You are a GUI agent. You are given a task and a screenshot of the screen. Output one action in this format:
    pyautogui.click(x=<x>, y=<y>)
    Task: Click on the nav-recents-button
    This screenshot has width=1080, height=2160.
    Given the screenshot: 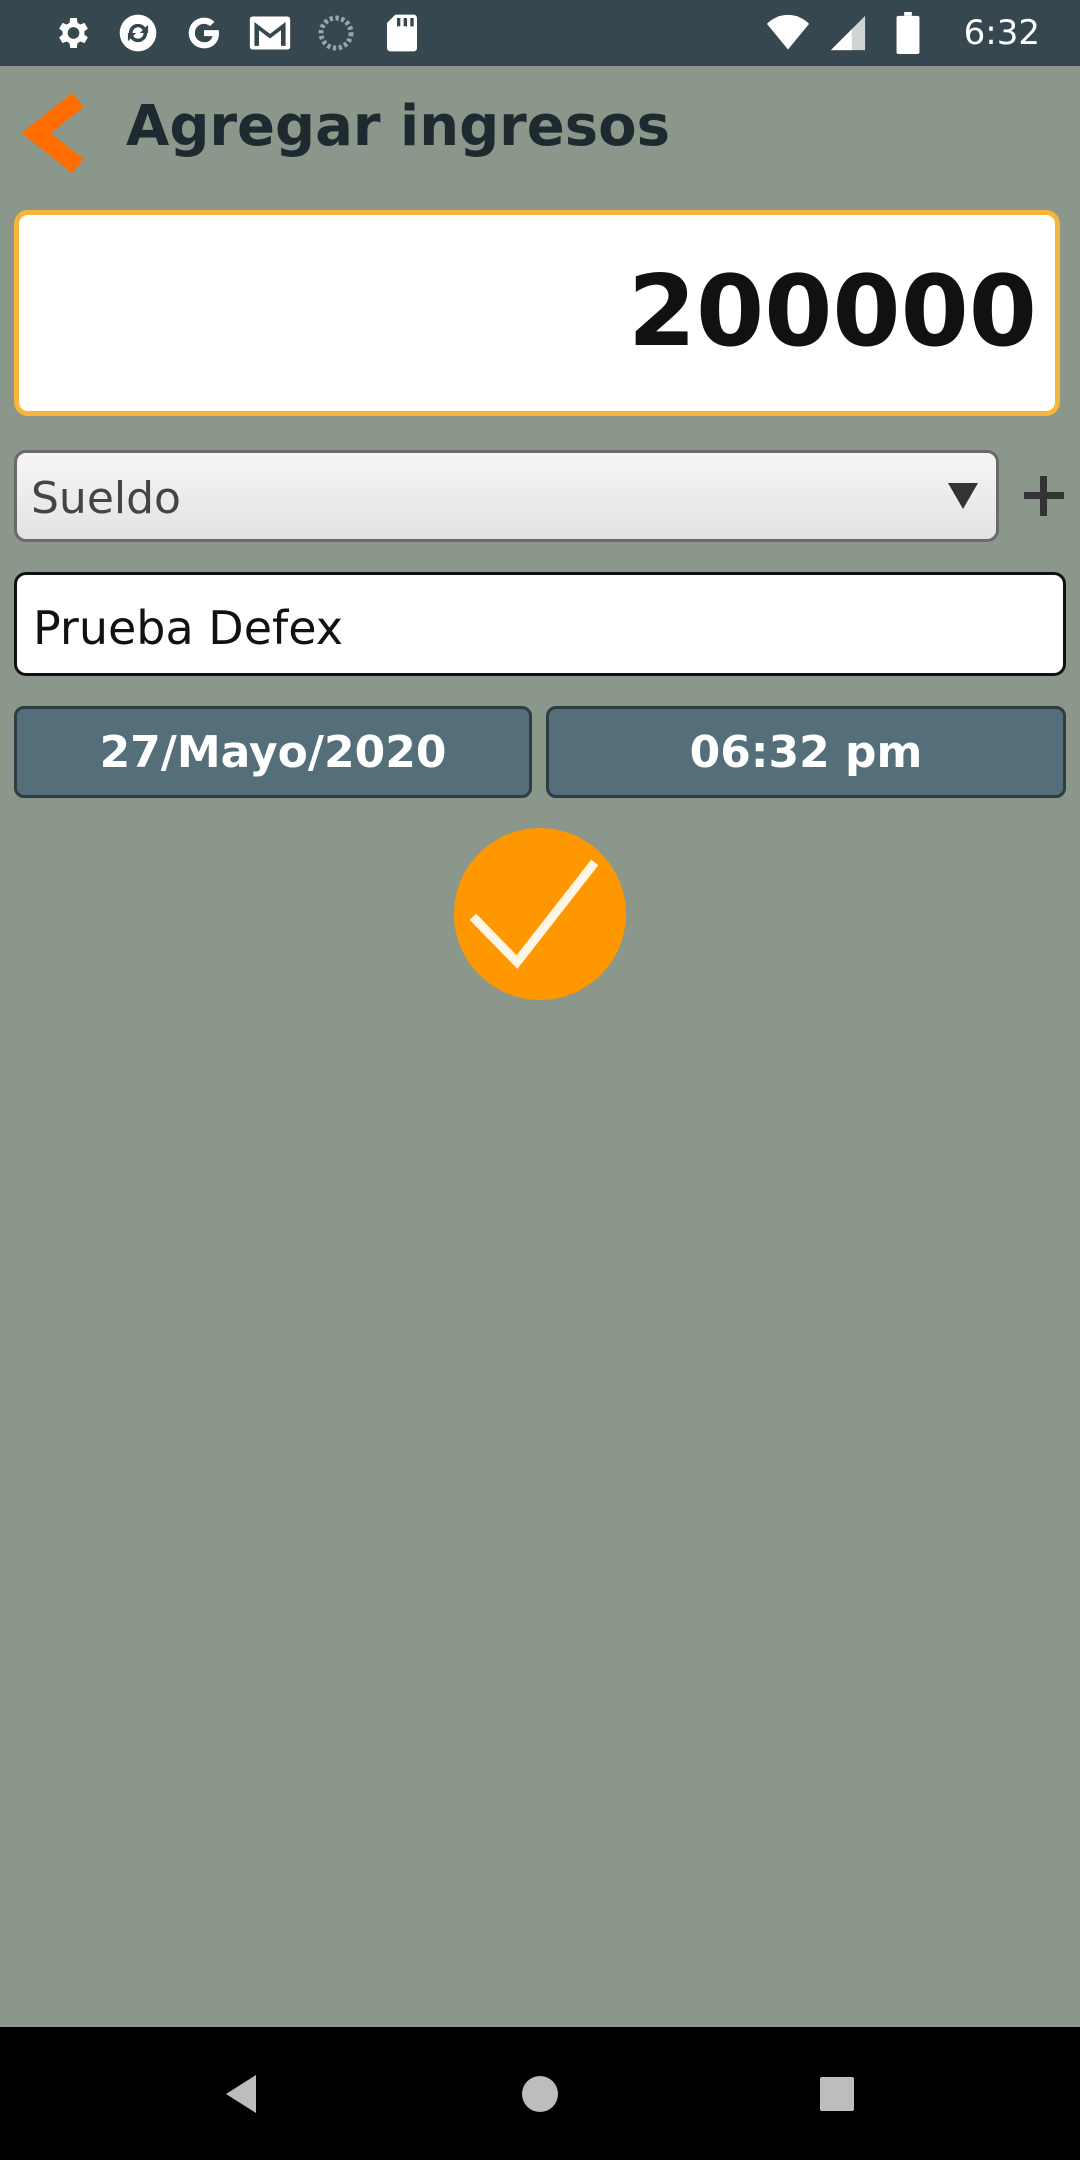 What is the action you would take?
    pyautogui.click(x=837, y=2094)
    